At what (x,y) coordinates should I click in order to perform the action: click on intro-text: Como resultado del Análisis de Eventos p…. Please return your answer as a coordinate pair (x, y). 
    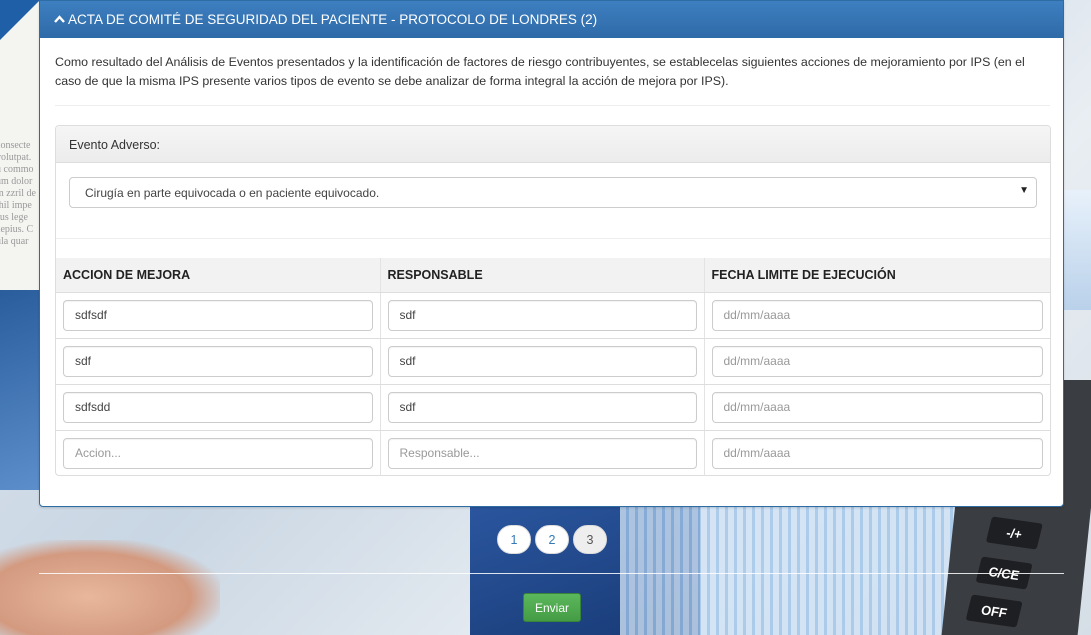
    Looking at the image, I should click on (540, 71).